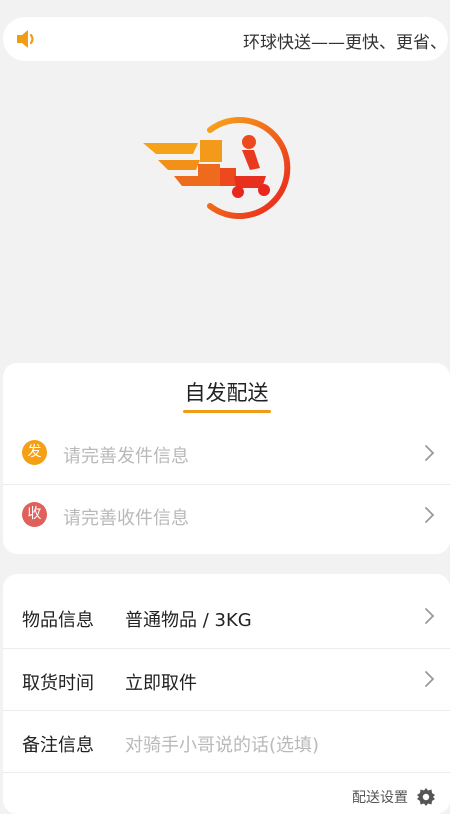 The image size is (450, 814). What do you see at coordinates (226, 453) in the screenshot?
I see `sender-info-row: 发 请完善发件信息` at bounding box center [226, 453].